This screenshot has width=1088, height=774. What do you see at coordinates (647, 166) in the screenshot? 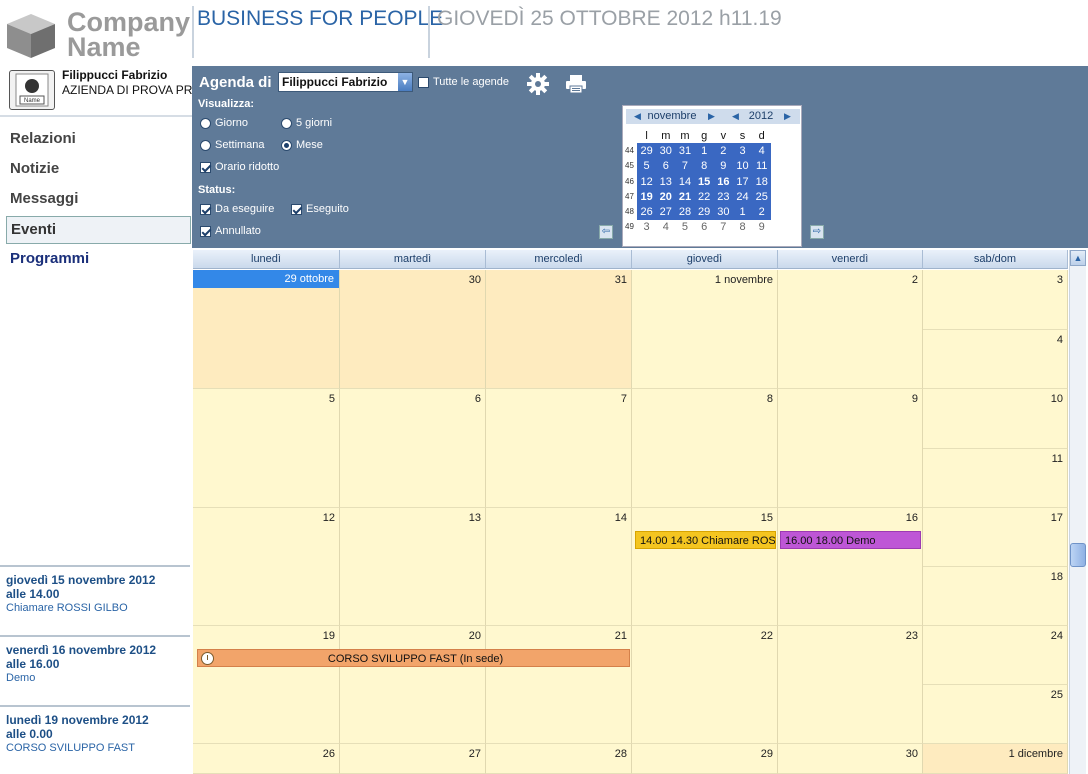
I see `mini-day: 5` at bounding box center [647, 166].